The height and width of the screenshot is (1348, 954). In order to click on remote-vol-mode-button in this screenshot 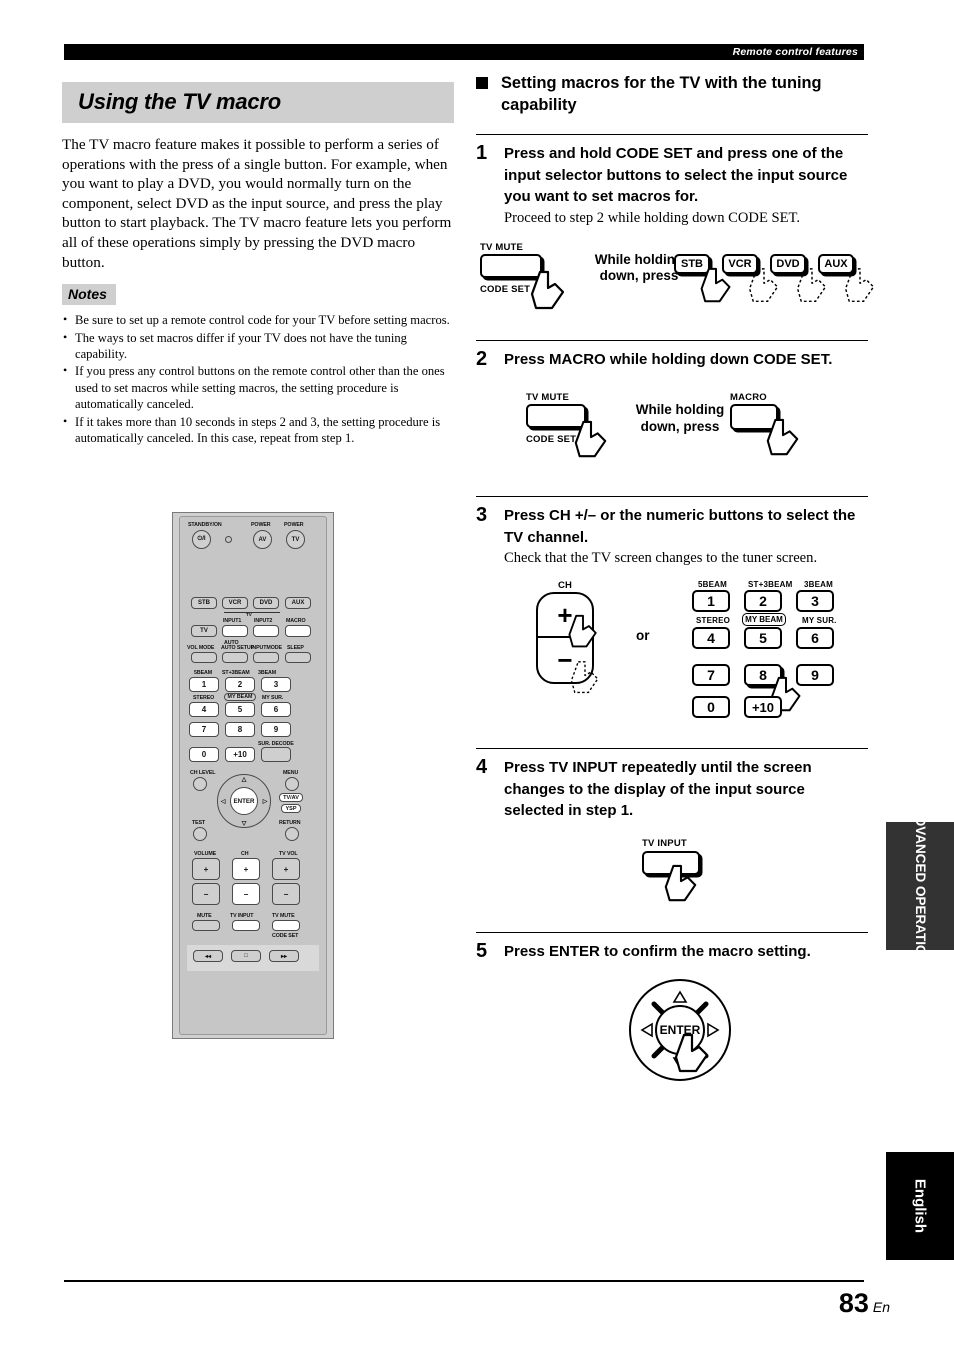, I will do `click(204, 657)`.